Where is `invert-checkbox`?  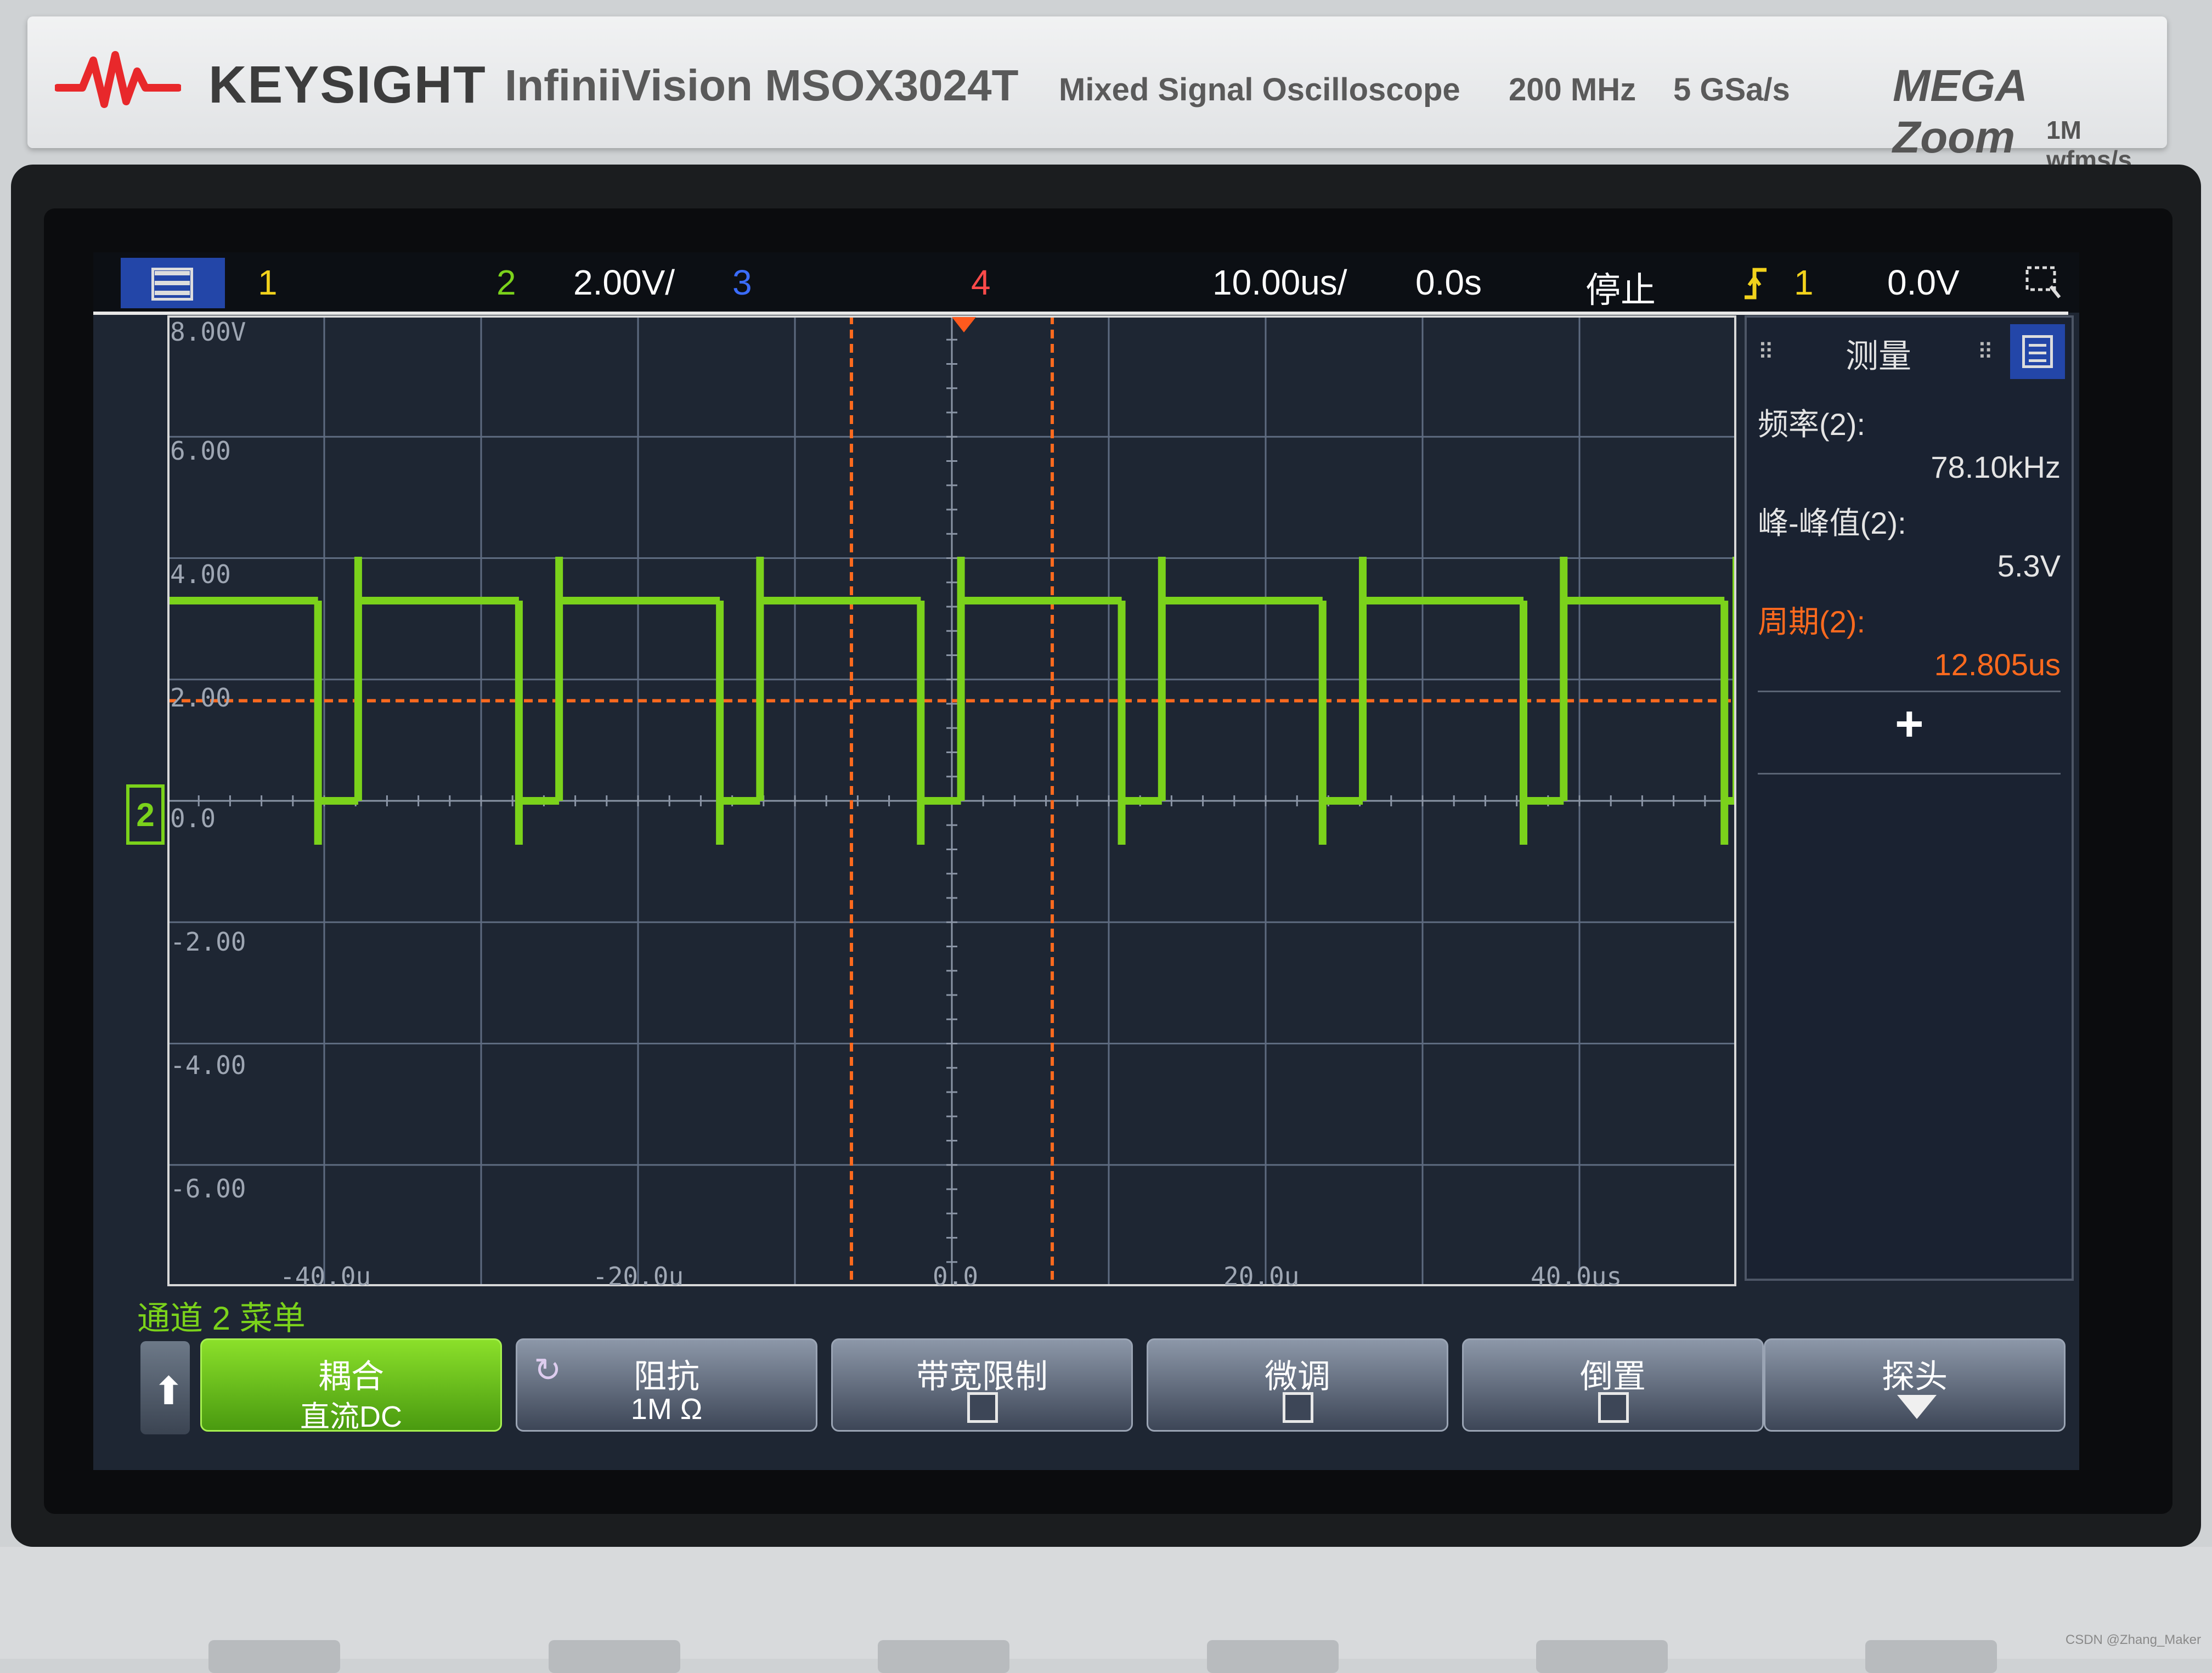 invert-checkbox is located at coordinates (1613, 1407).